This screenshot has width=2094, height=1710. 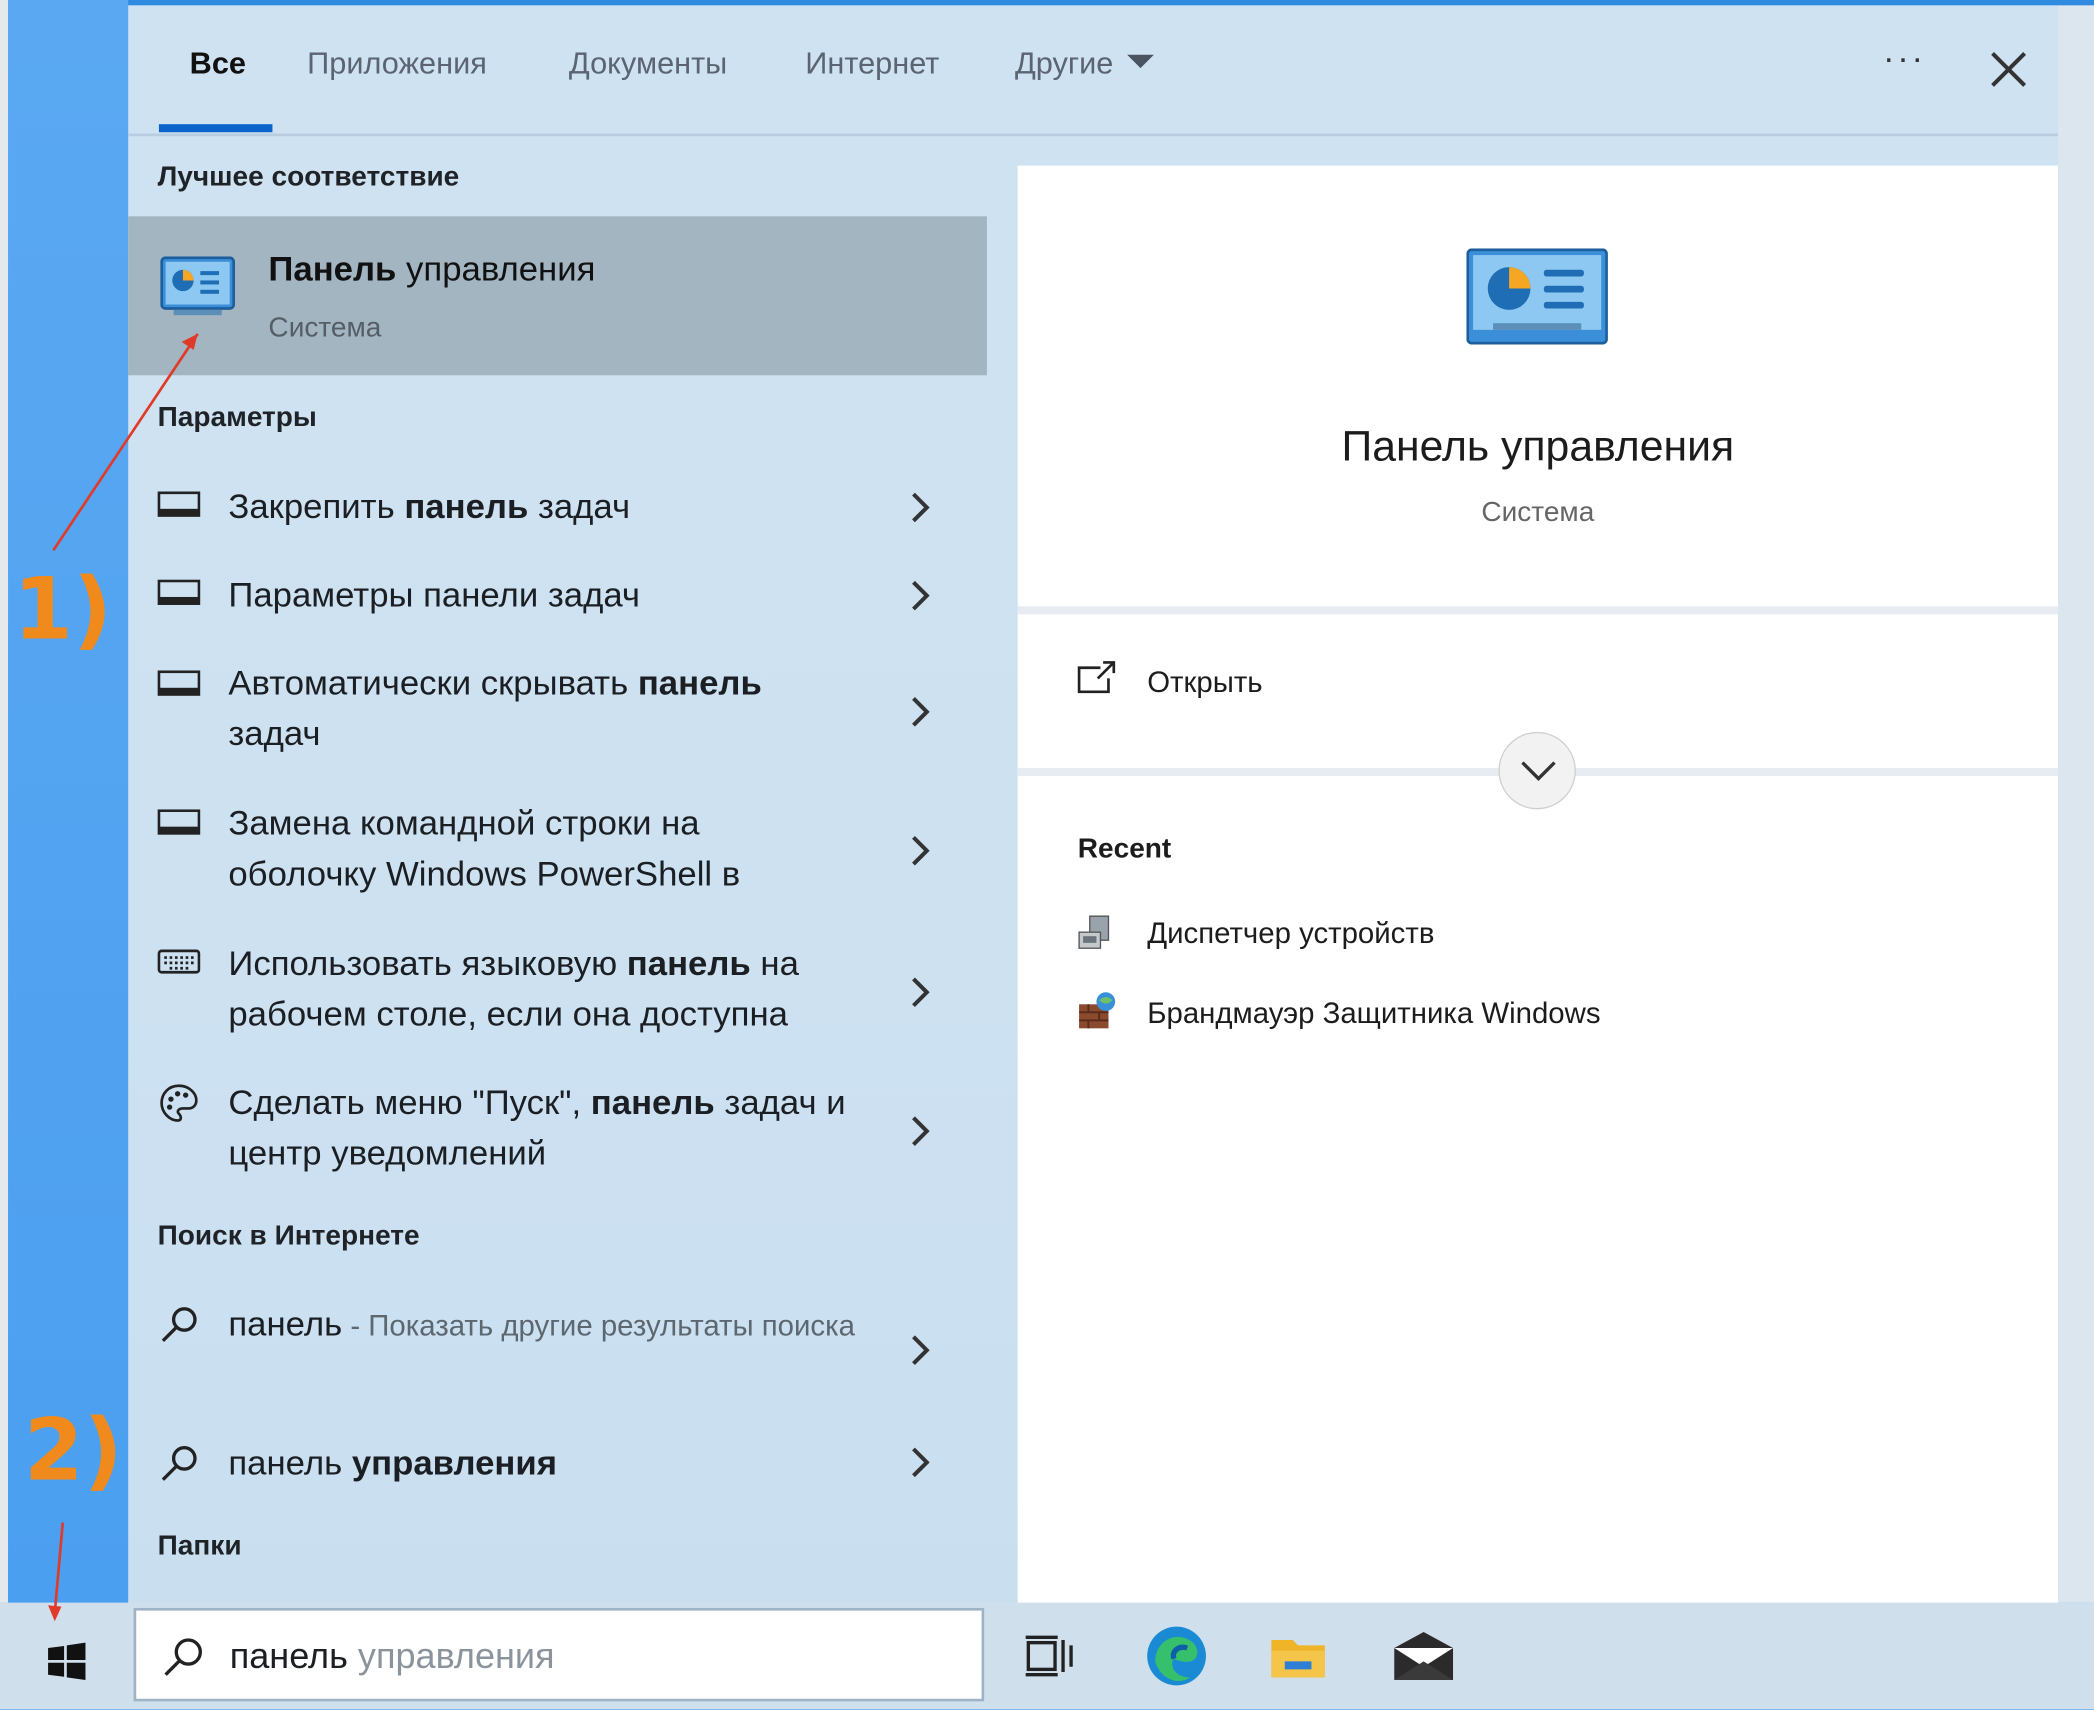 What do you see at coordinates (393, 1462) in the screenshot?
I see `web-search-item-label: панель управления` at bounding box center [393, 1462].